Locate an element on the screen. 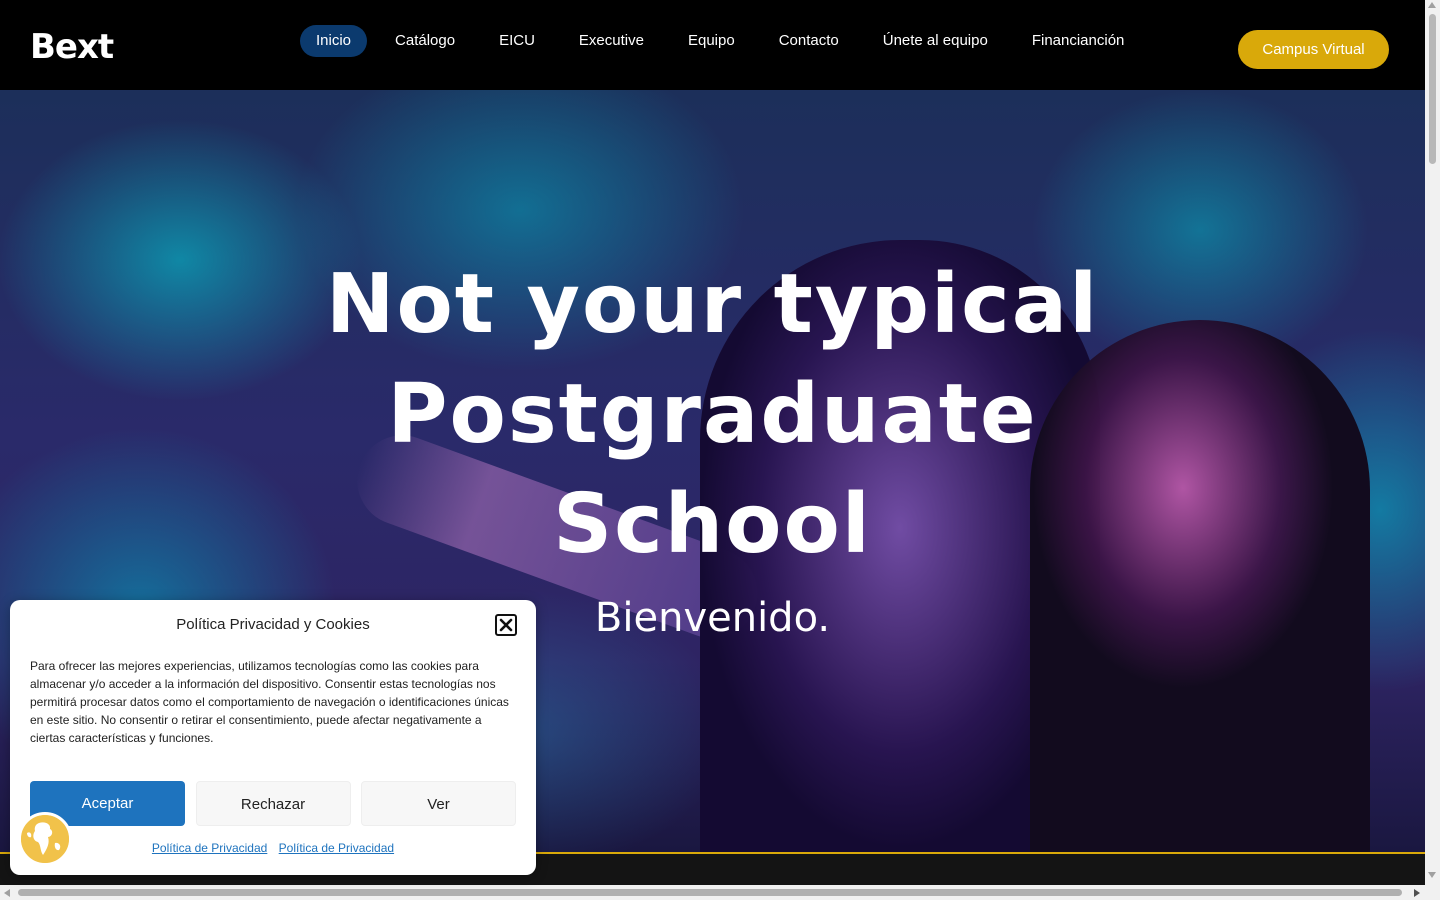  close-button is located at coordinates (506, 625).